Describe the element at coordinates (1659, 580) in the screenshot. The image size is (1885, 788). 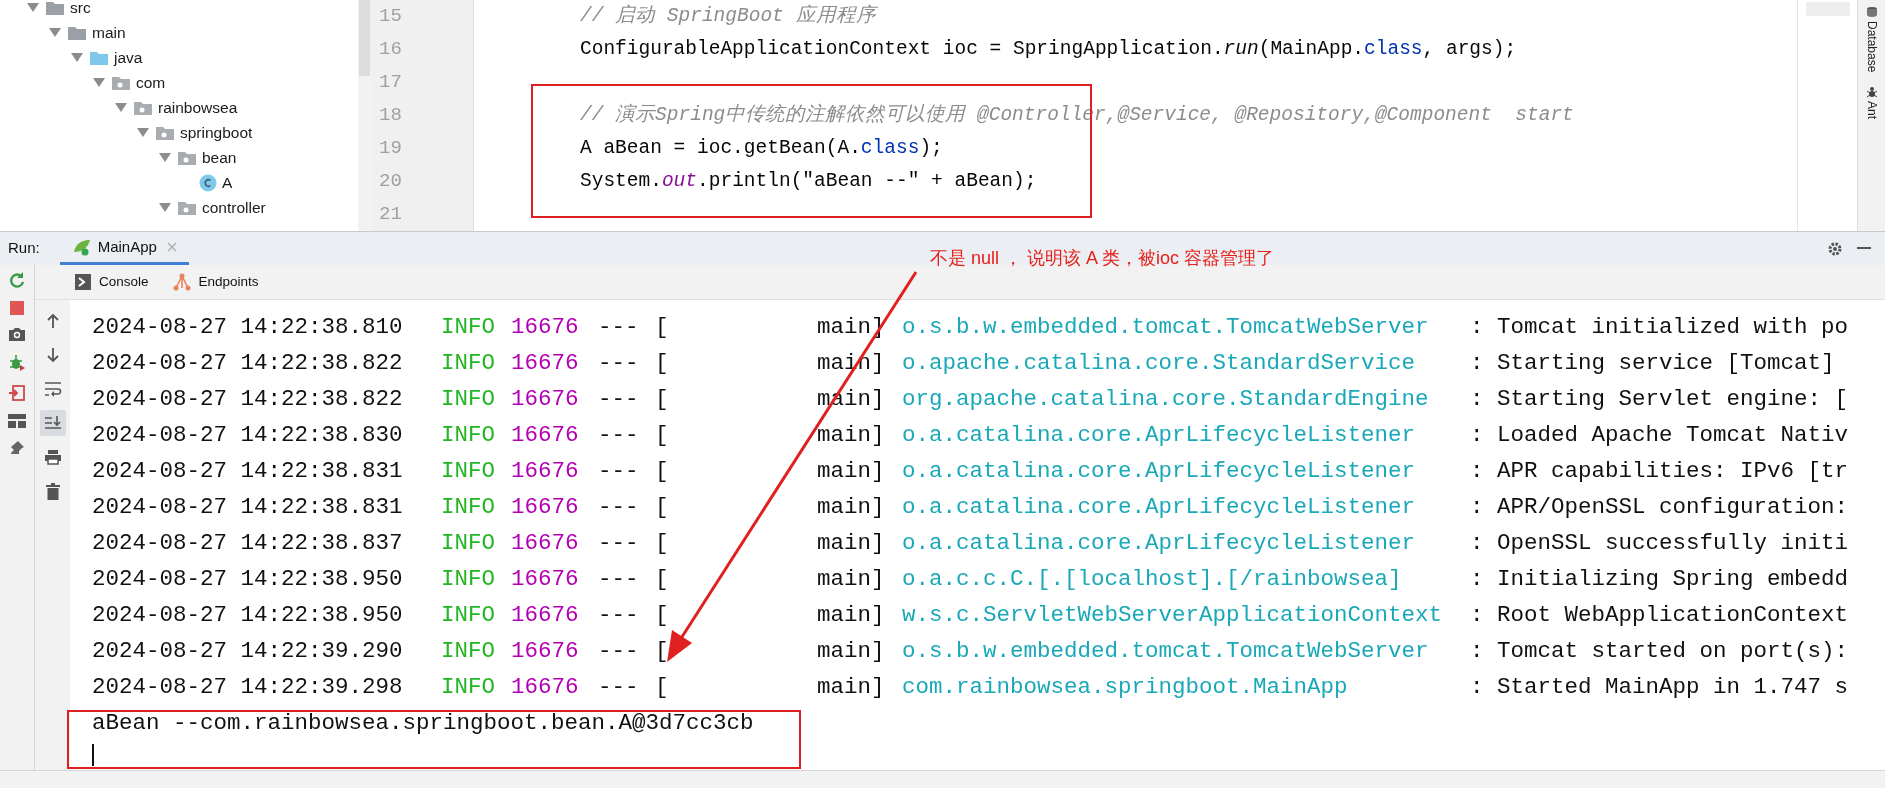
I see `log-message: : Initializing Spring embedd` at that location.